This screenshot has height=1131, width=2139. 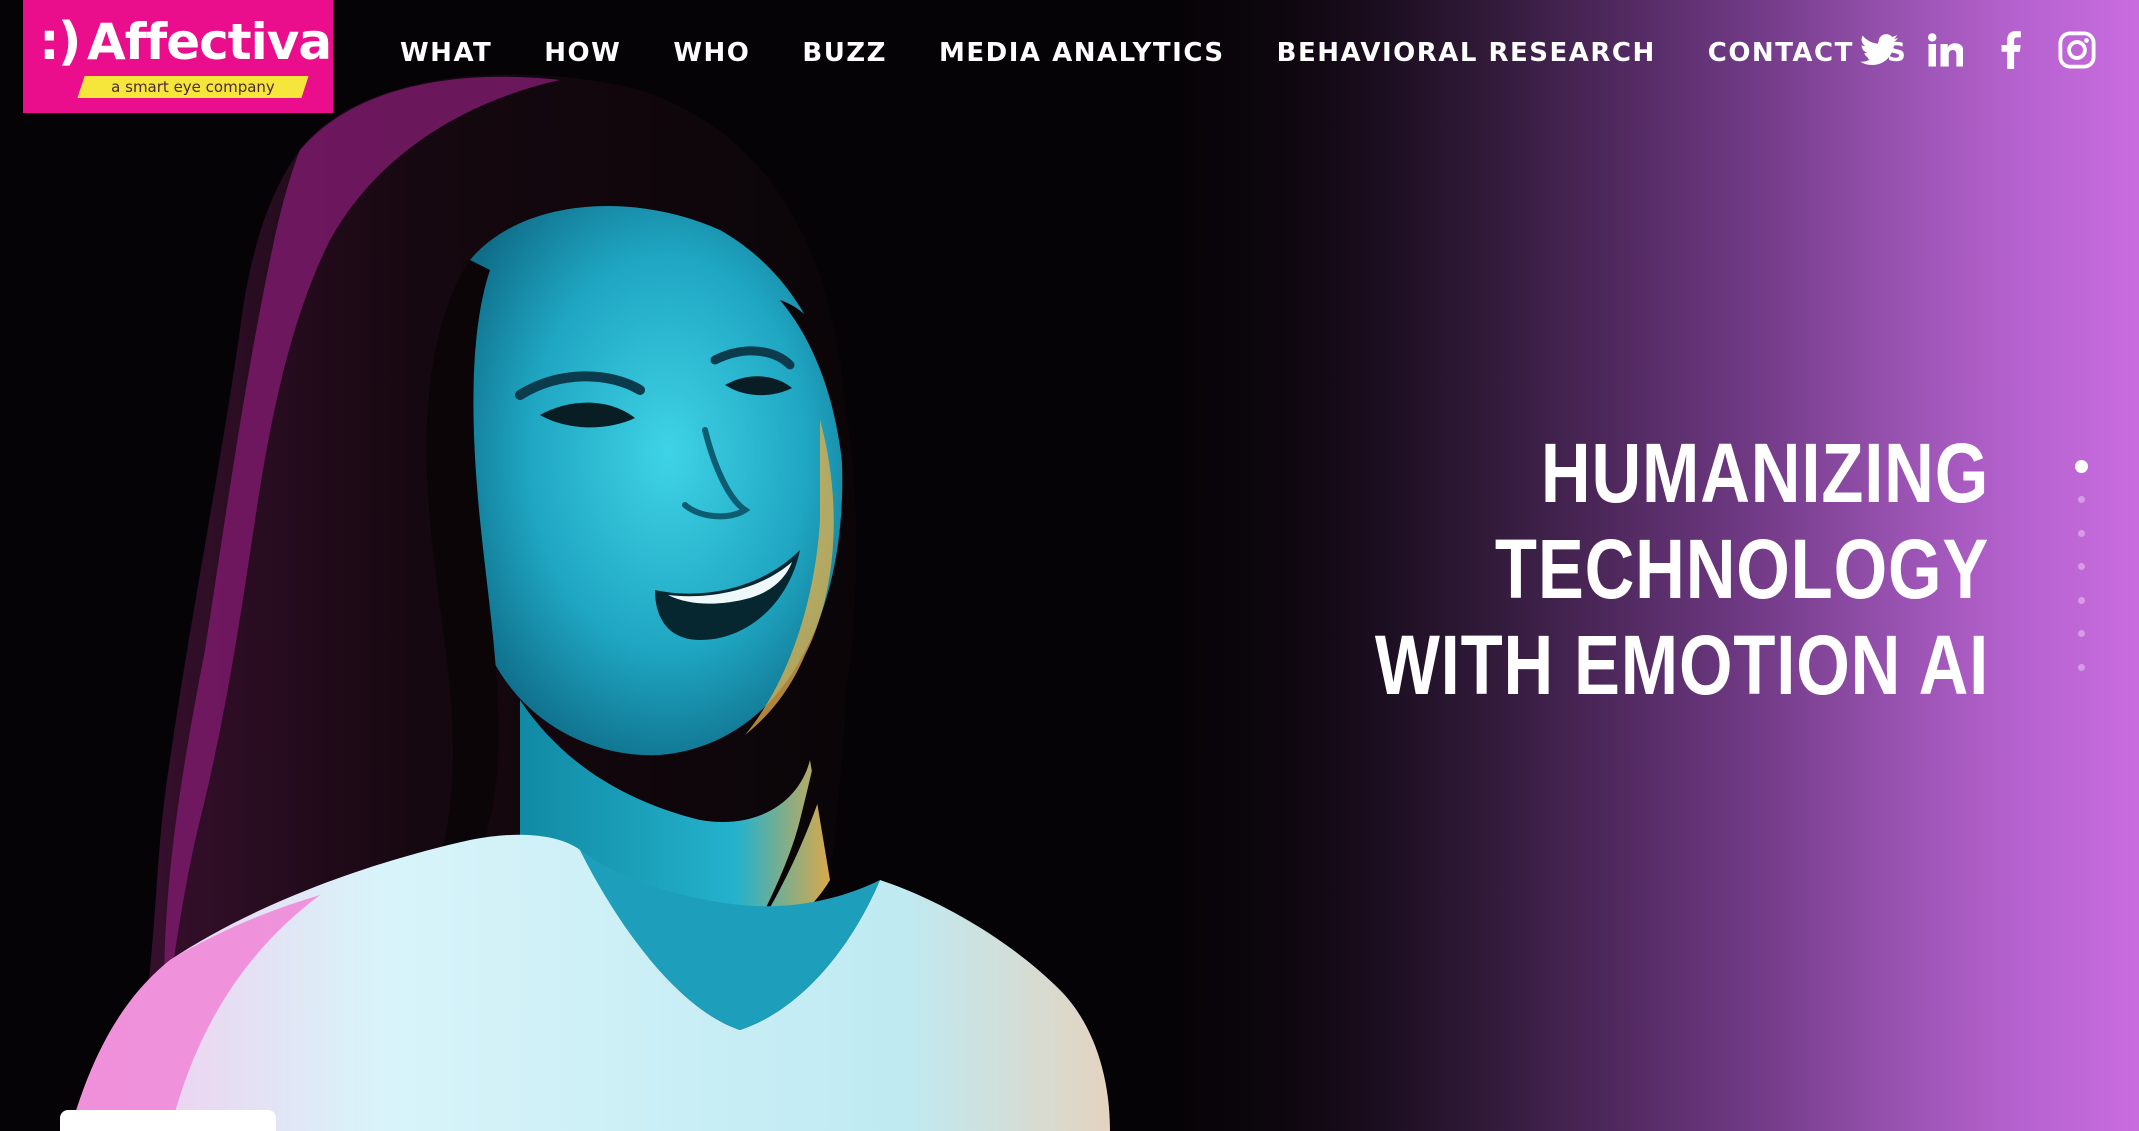 What do you see at coordinates (1764, 473) in the screenshot?
I see `headline-line-1: HUMANIZING` at bounding box center [1764, 473].